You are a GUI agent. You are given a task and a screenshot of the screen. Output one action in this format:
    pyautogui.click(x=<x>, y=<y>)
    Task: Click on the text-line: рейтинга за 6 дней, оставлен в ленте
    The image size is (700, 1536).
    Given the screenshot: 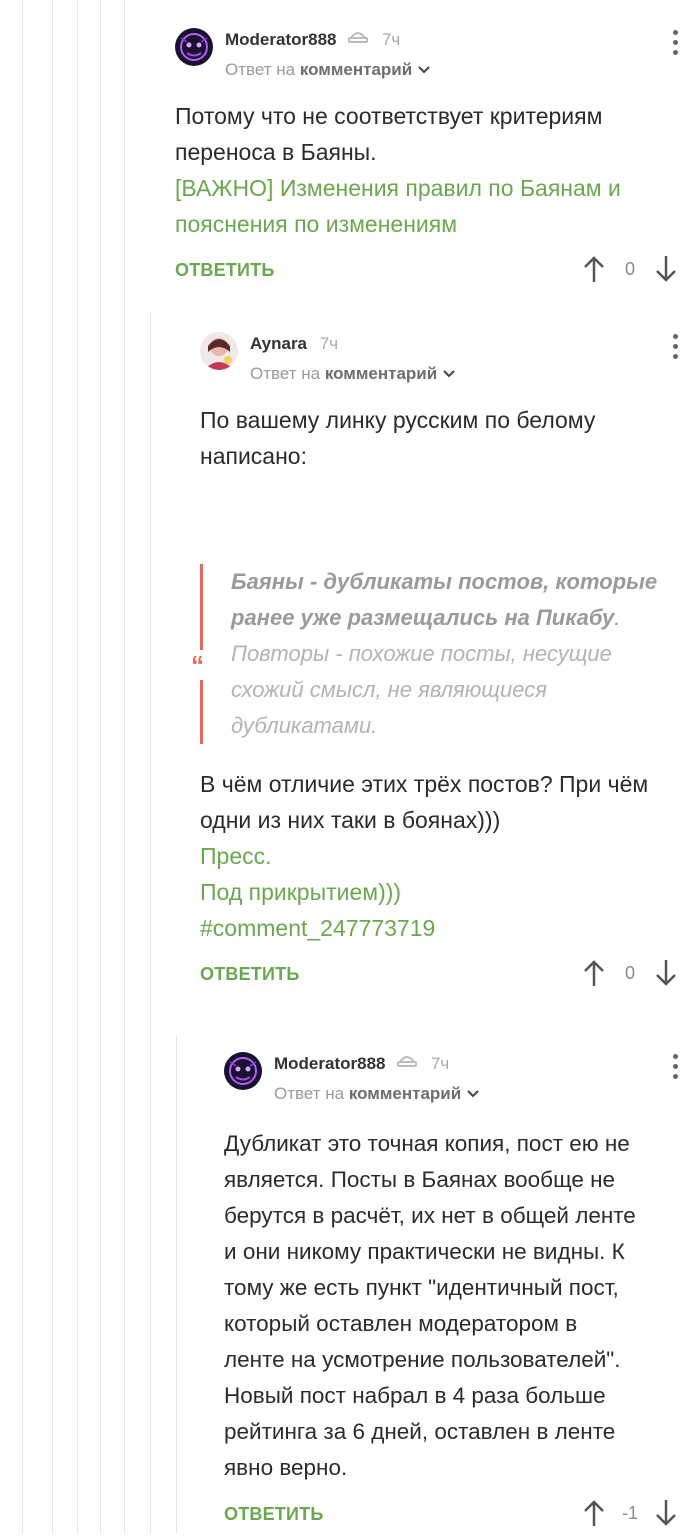 What is the action you would take?
    pyautogui.click(x=420, y=1431)
    